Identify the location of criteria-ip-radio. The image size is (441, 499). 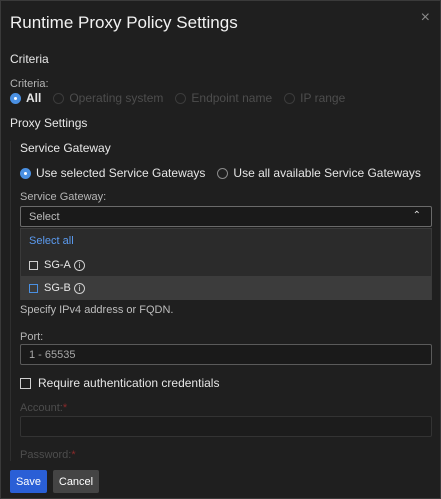
(290, 98).